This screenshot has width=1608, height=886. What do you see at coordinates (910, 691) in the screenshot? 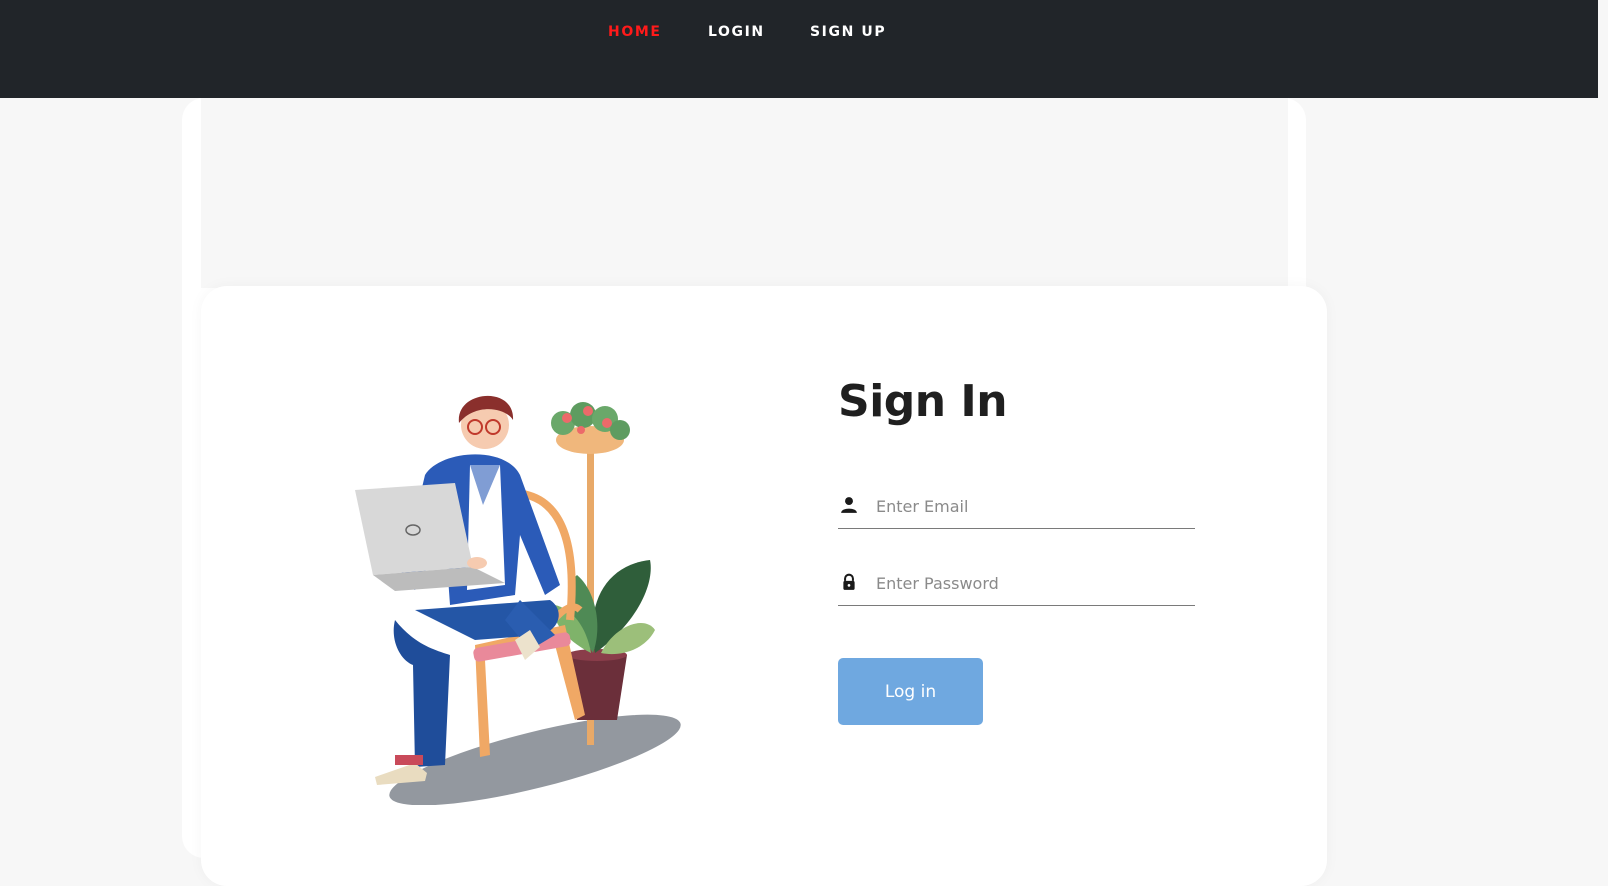
I see `login-button: Log in` at bounding box center [910, 691].